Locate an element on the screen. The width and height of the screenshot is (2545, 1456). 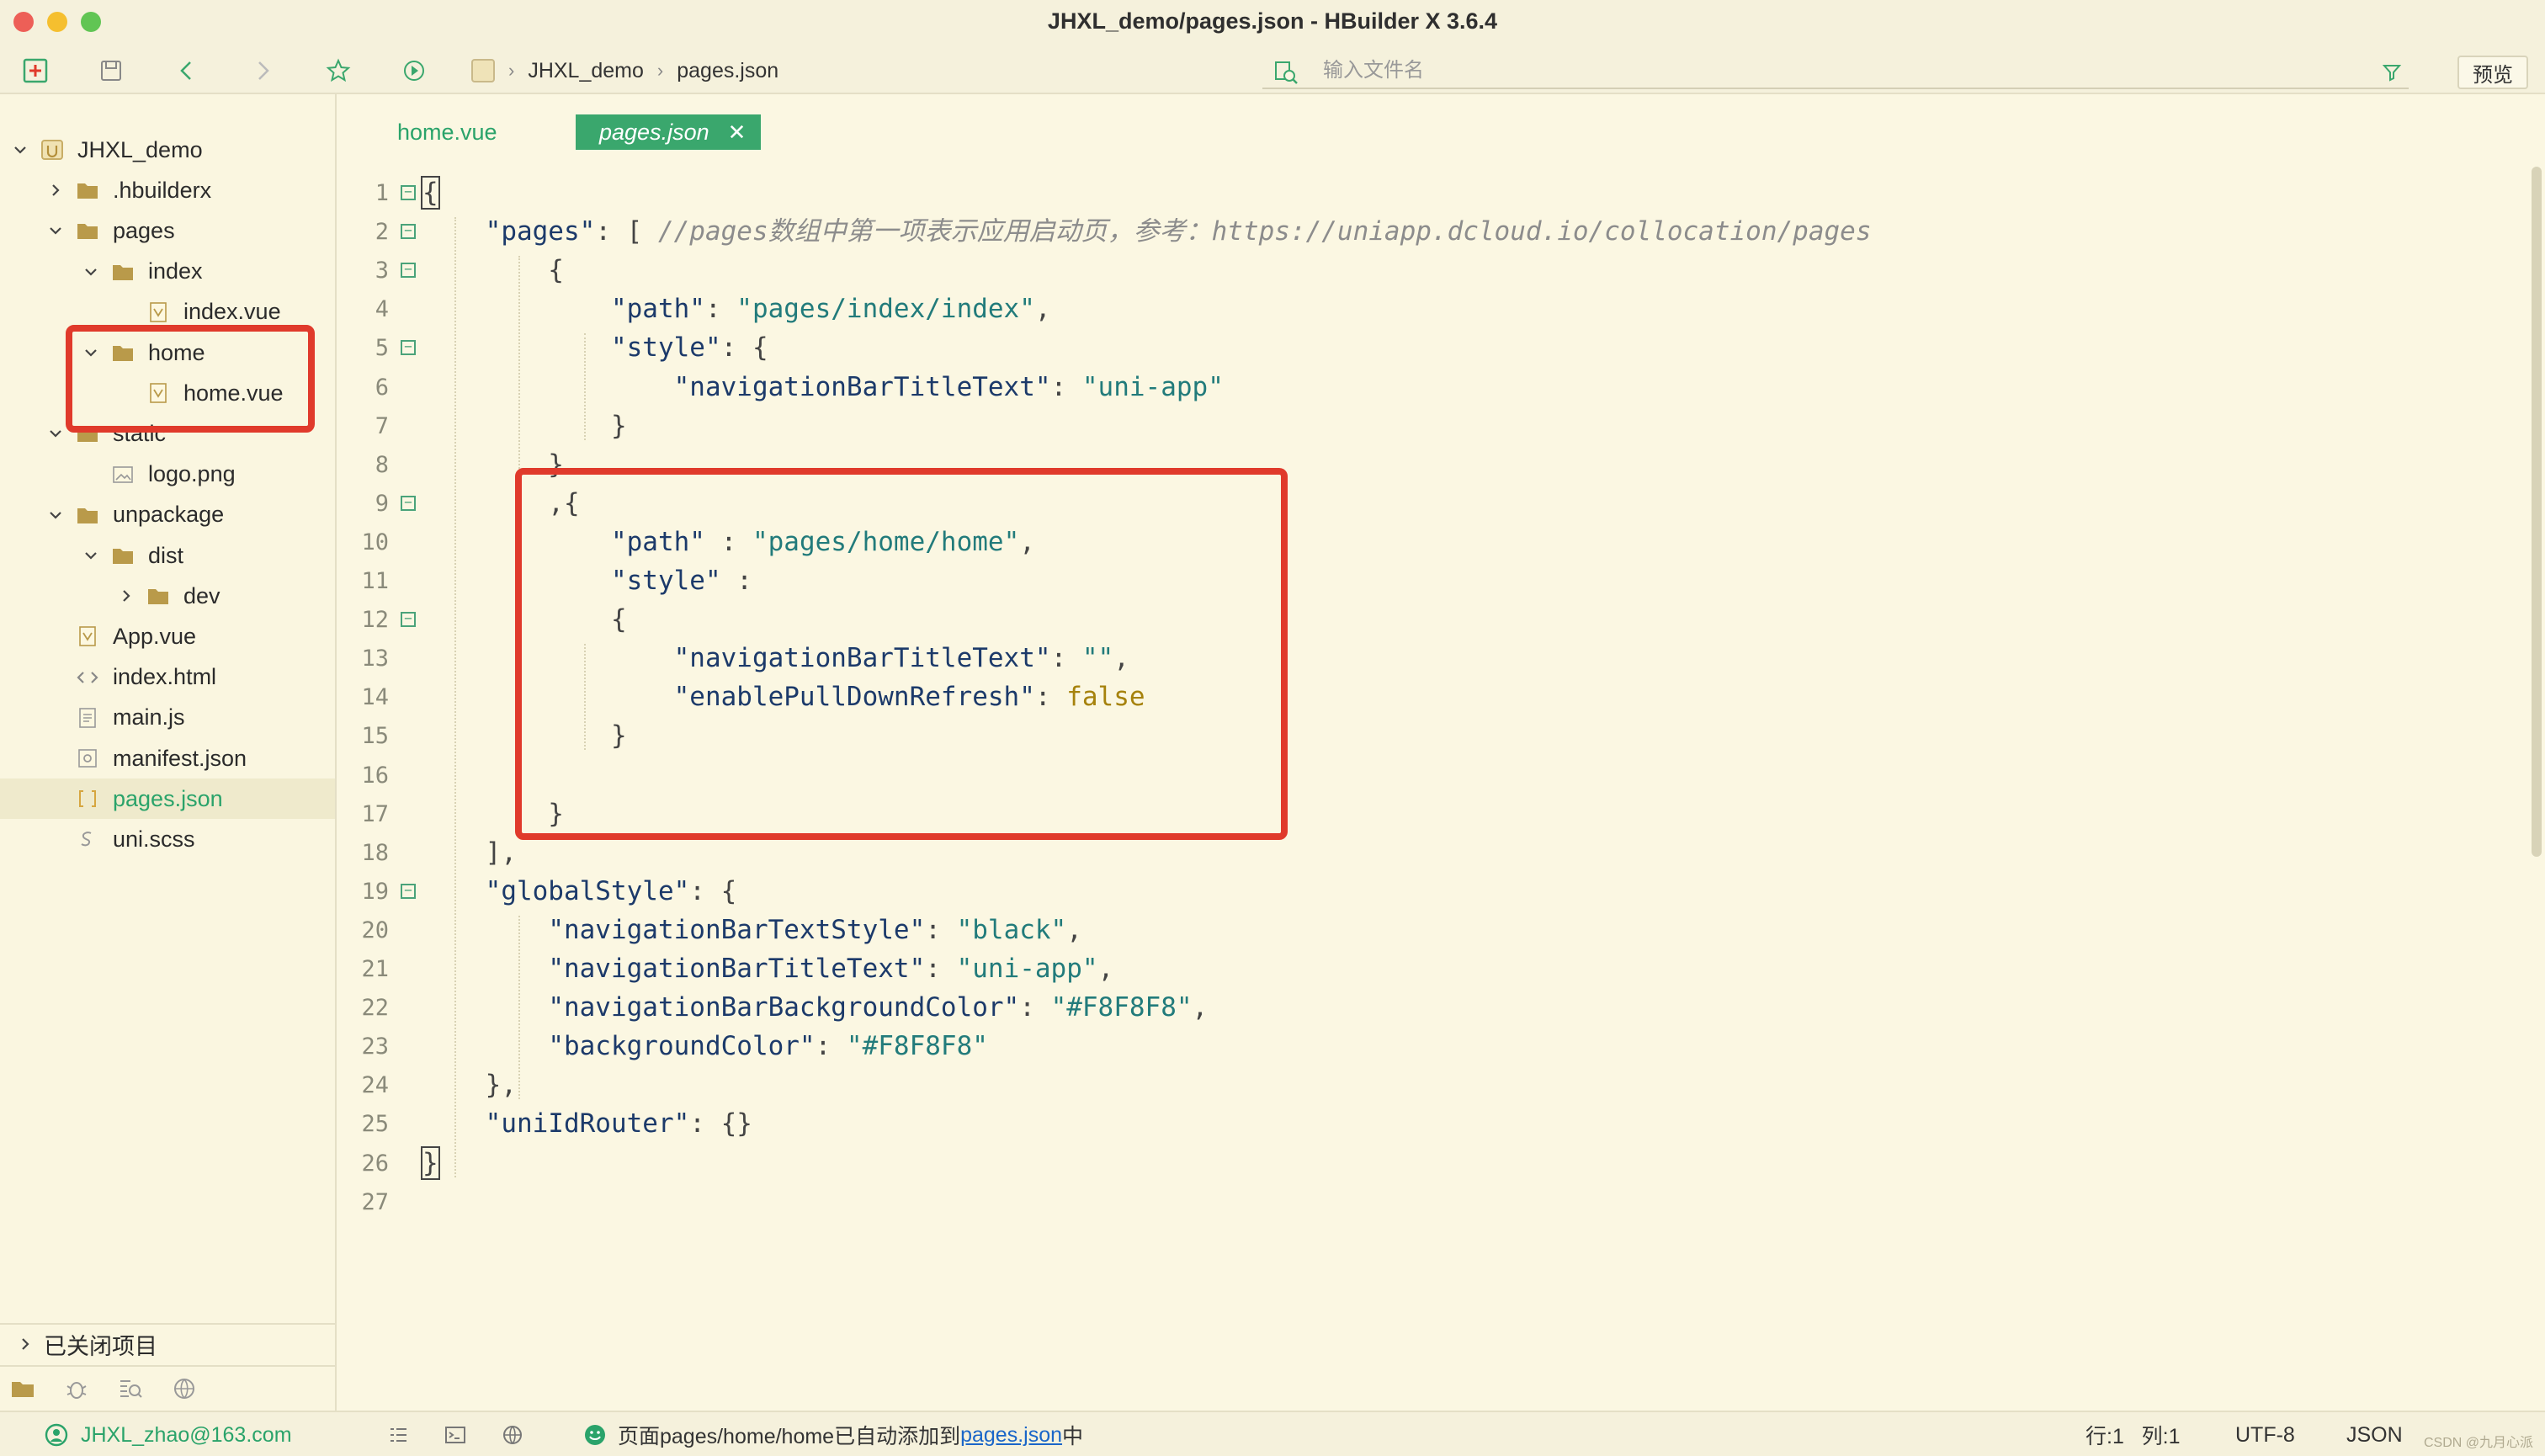
tree-item: logo.png is located at coordinates (167, 475).